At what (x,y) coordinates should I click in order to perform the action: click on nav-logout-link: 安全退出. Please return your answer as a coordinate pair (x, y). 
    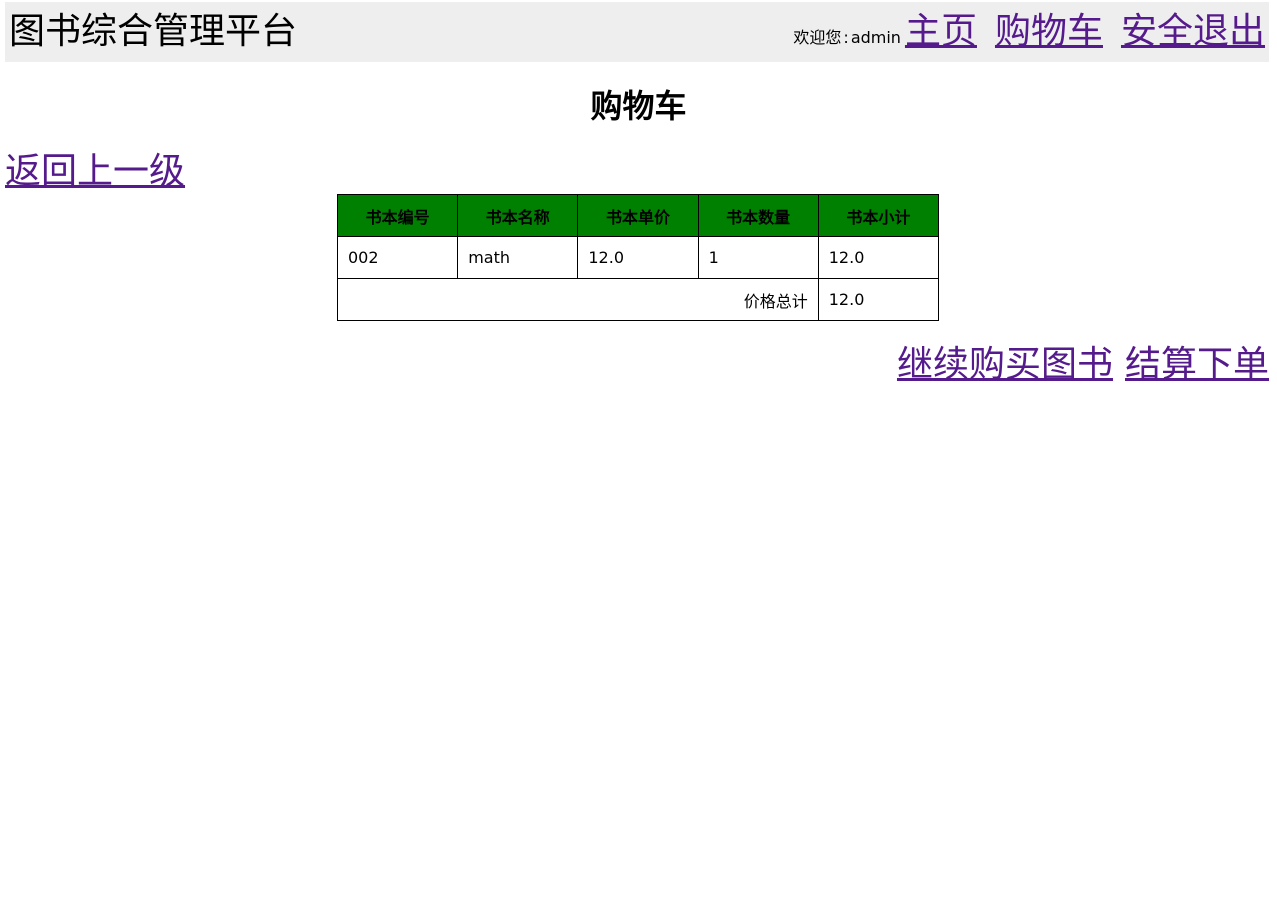
    Looking at the image, I should click on (1193, 32).